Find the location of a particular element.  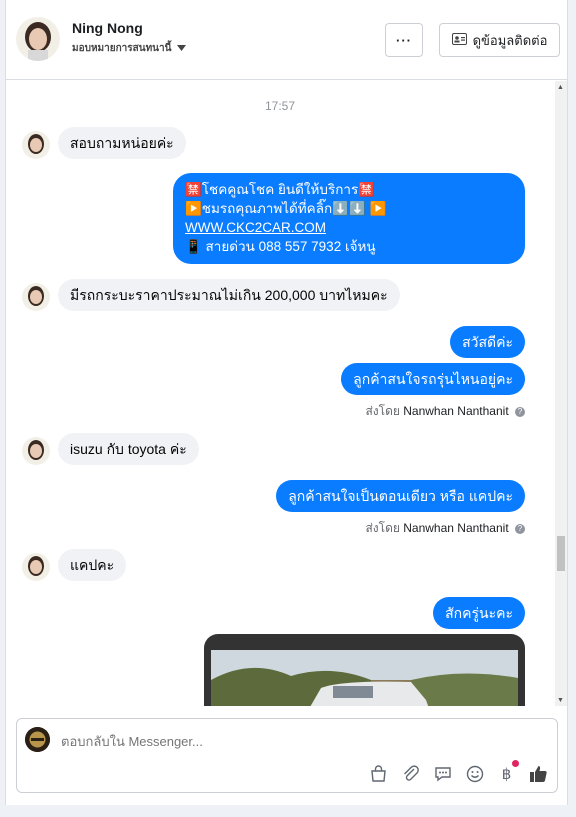

message-outgoing: ลูกค้าสนใจเป็นตอนเดียว หรือ แคปคะ is located at coordinates (400, 496).